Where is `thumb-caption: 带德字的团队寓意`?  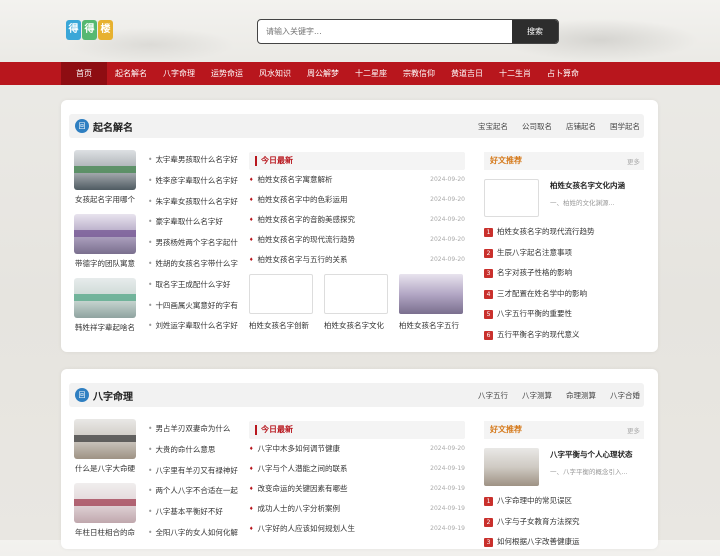 thumb-caption: 带德字的团队寓意 is located at coordinates (106, 263).